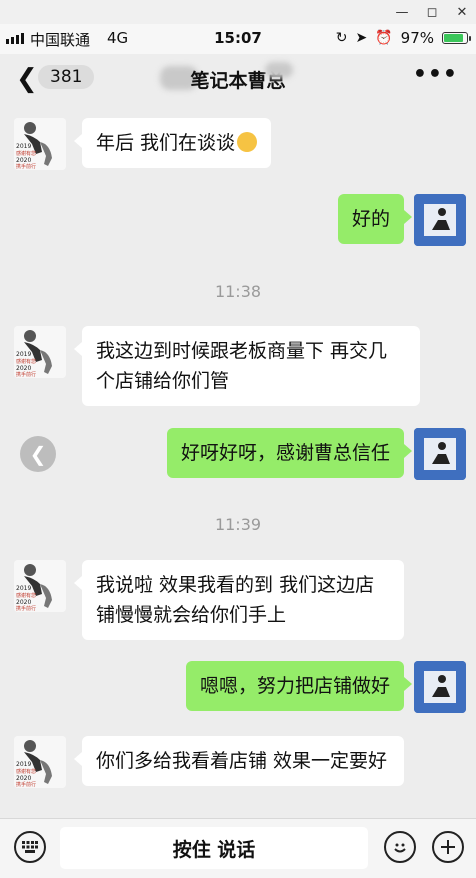 The height and width of the screenshot is (878, 476). I want to click on chat-header: ❮ 381 笔记本曹总 •••, so click(238, 80).